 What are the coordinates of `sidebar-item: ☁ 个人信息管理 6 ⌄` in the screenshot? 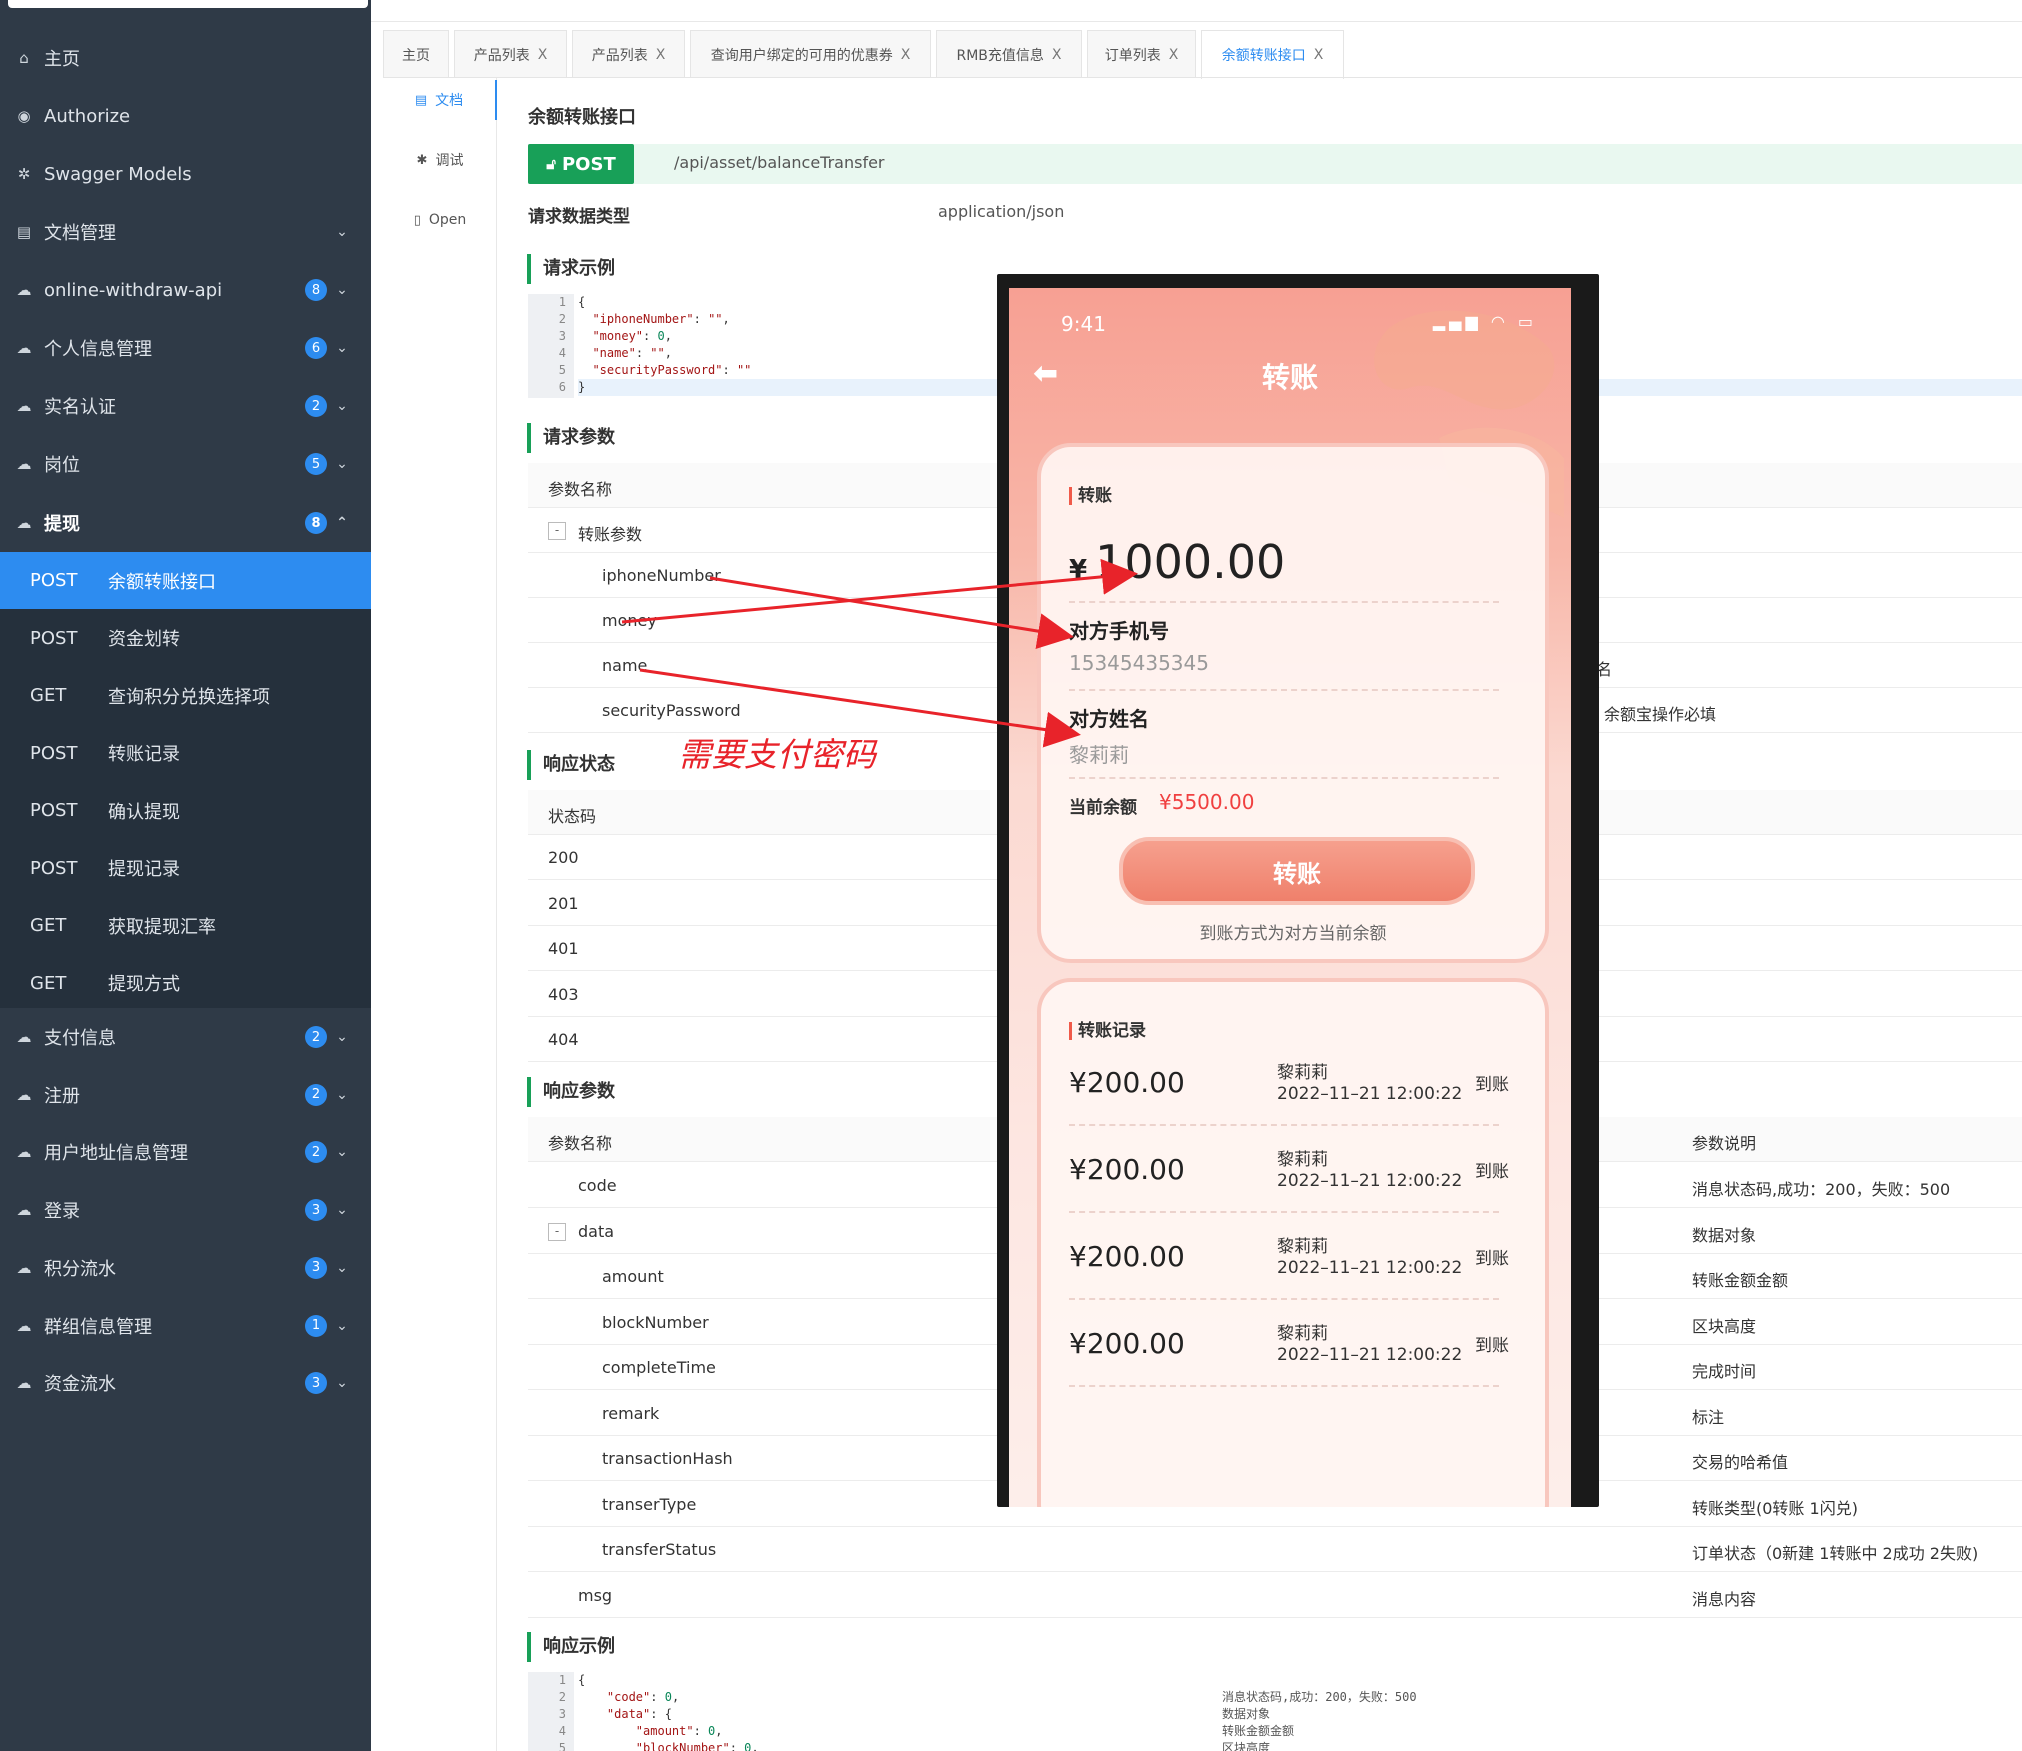 It's located at (185, 348).